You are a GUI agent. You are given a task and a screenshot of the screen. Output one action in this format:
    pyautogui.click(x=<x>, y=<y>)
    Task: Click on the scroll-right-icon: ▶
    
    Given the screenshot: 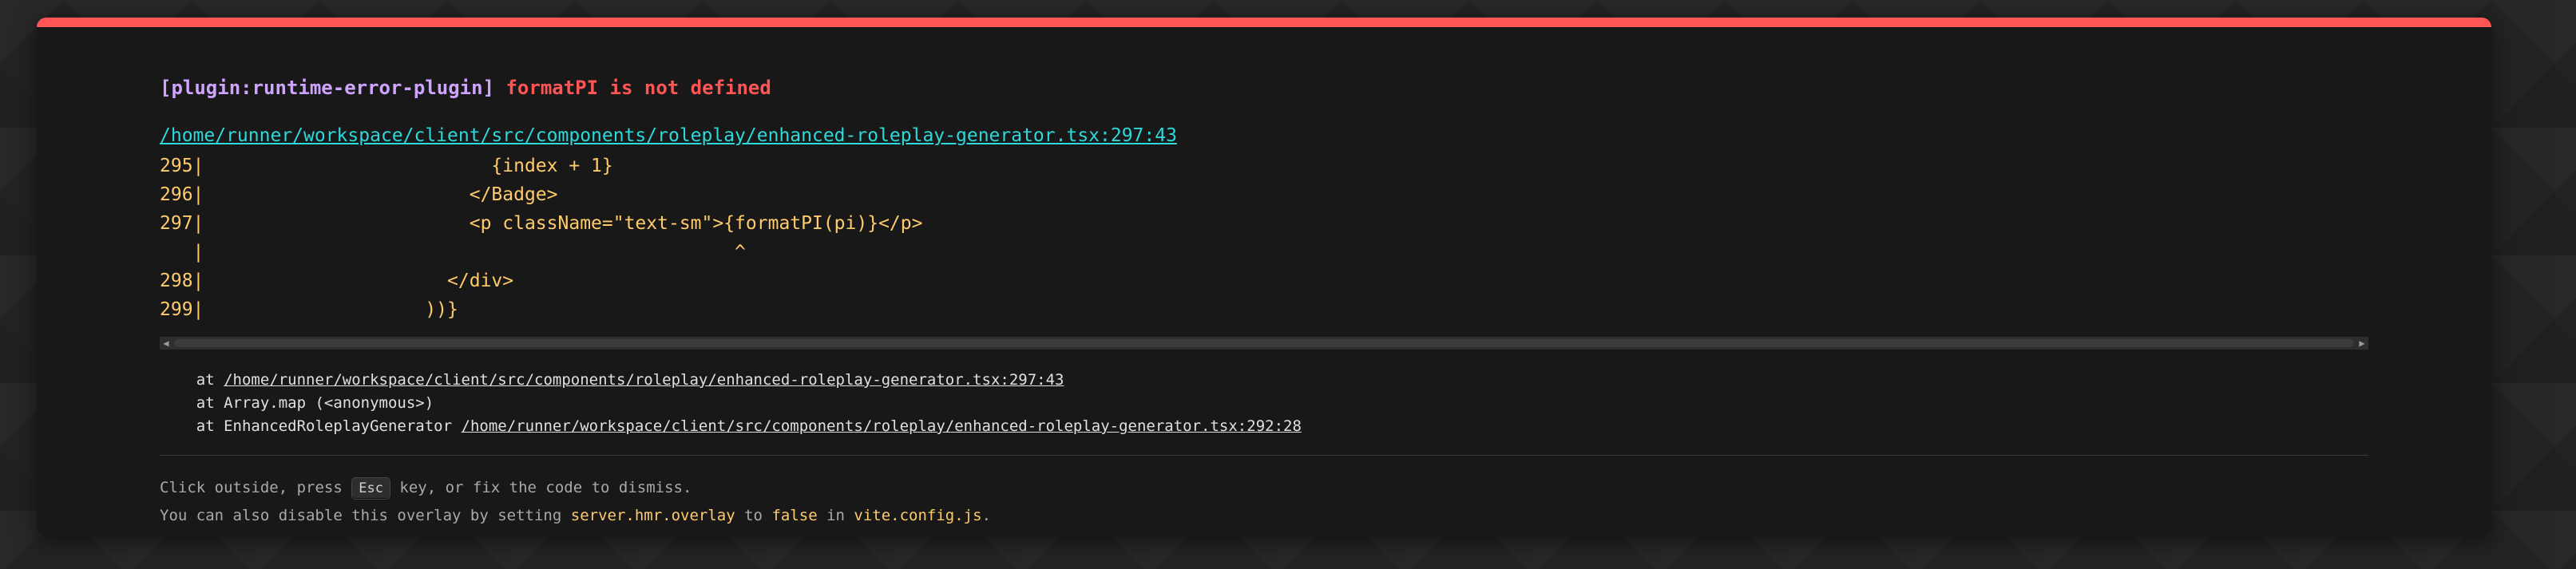 What is the action you would take?
    pyautogui.click(x=2362, y=343)
    